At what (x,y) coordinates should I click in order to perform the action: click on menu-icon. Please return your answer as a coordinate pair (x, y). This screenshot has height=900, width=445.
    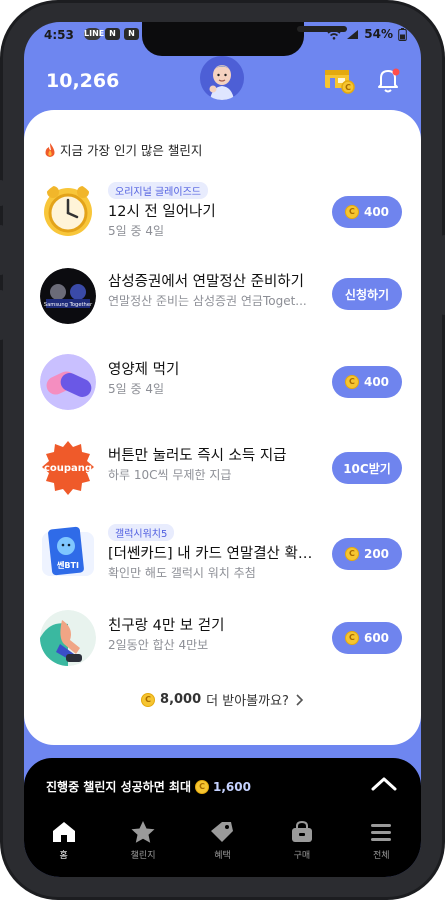
    Looking at the image, I should click on (381, 832).